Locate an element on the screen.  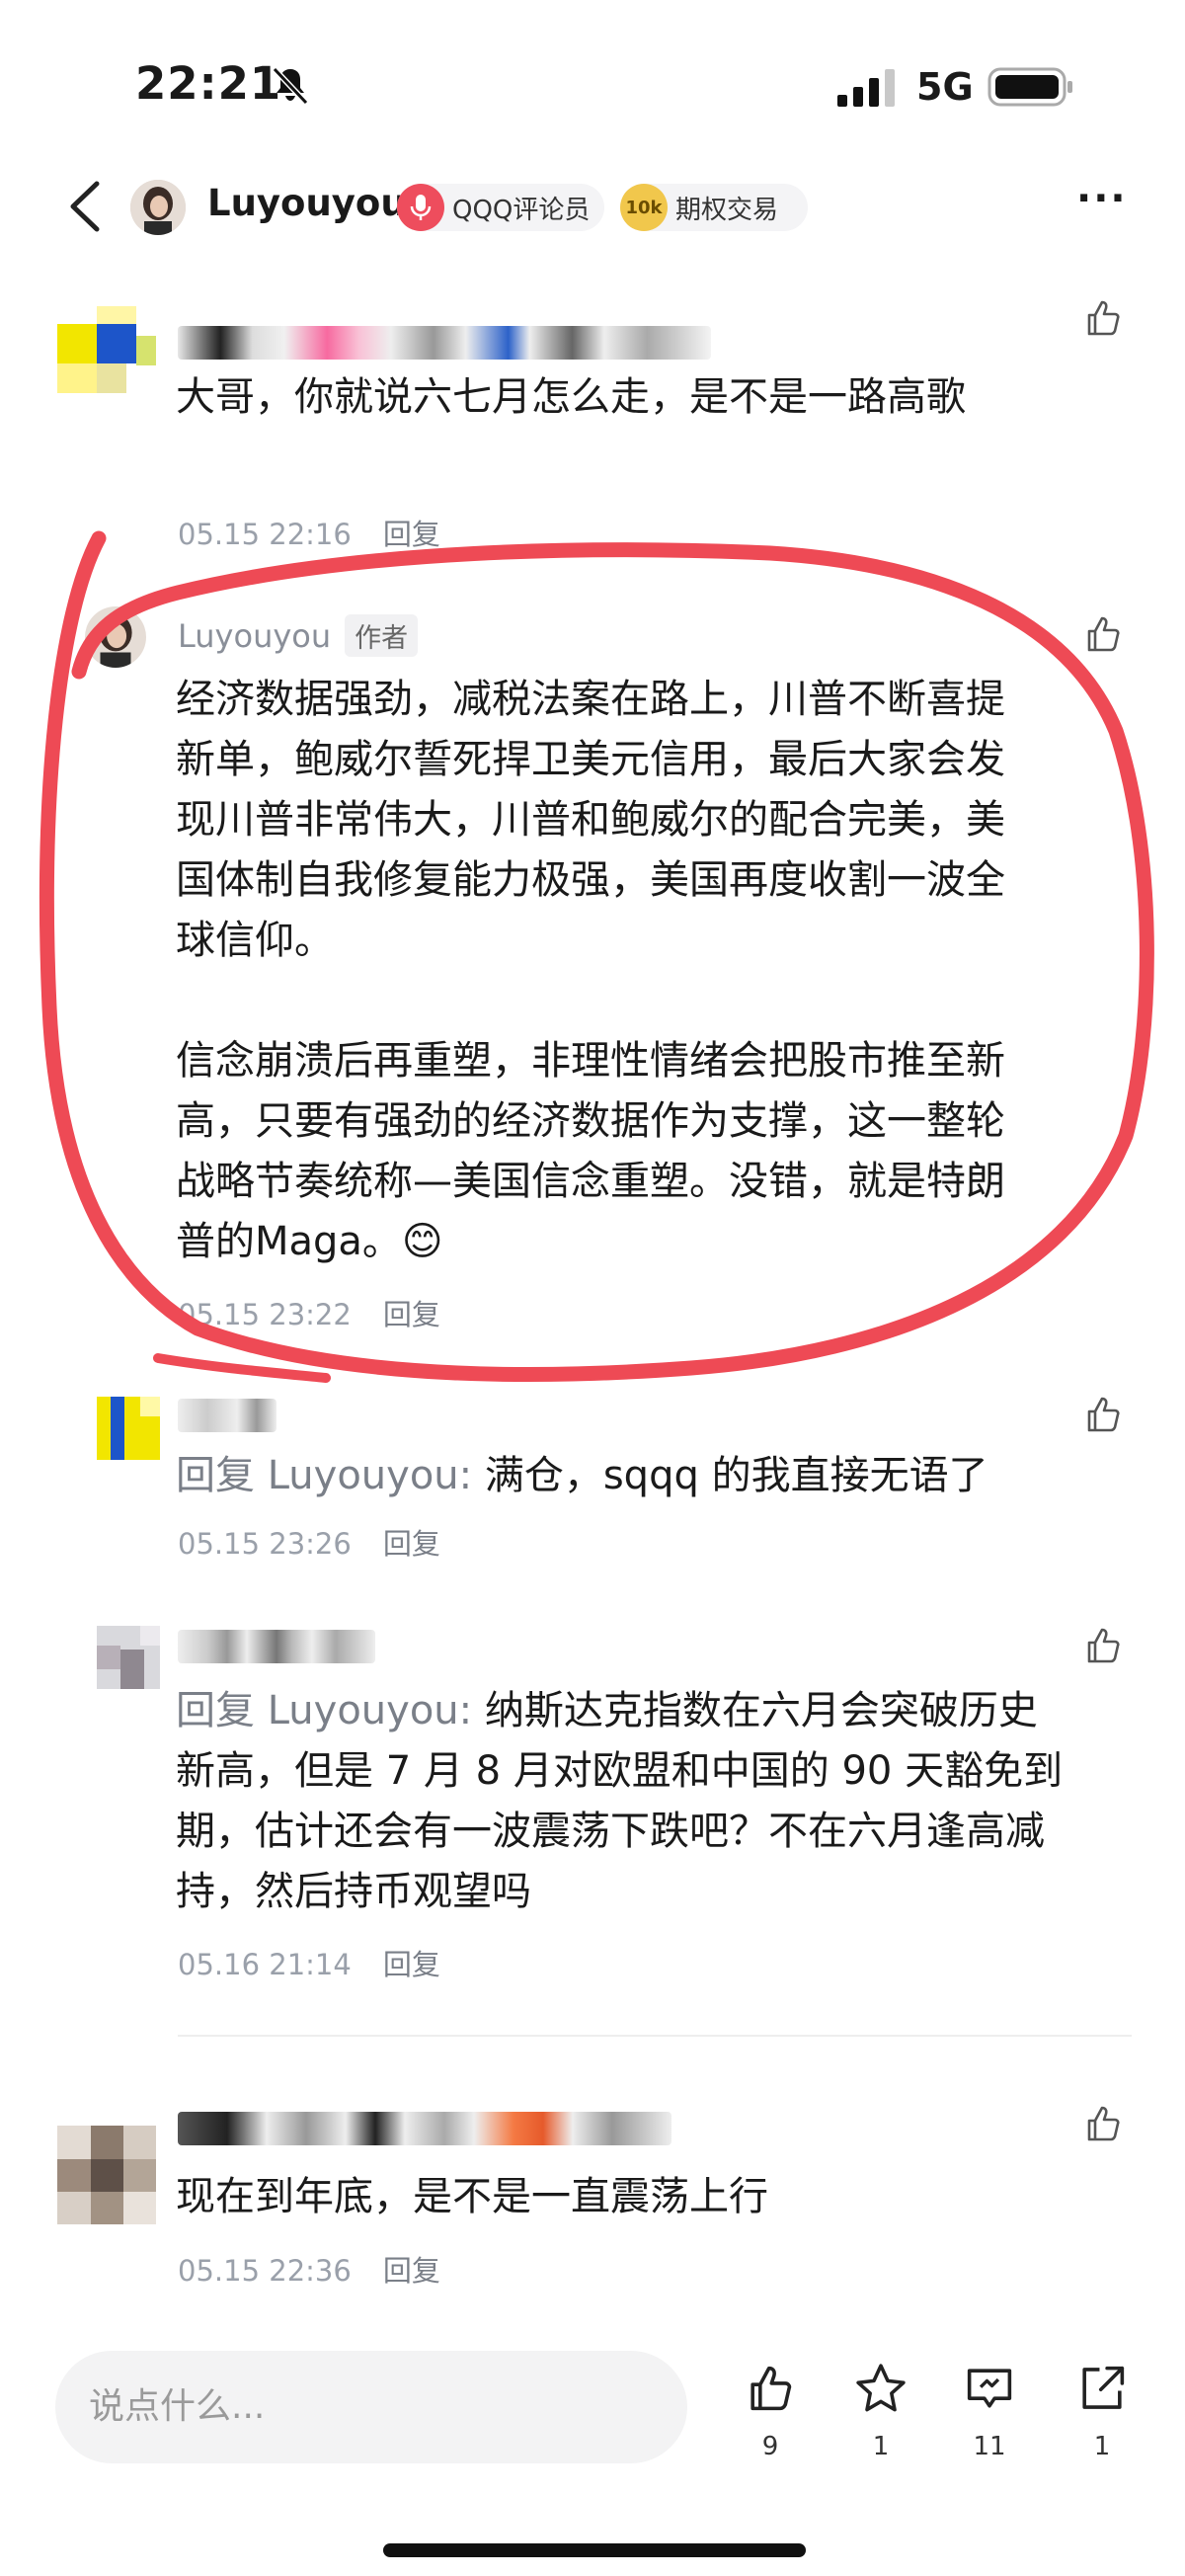
comment-meta: 05.15 23:26 回复 is located at coordinates (309, 1542).